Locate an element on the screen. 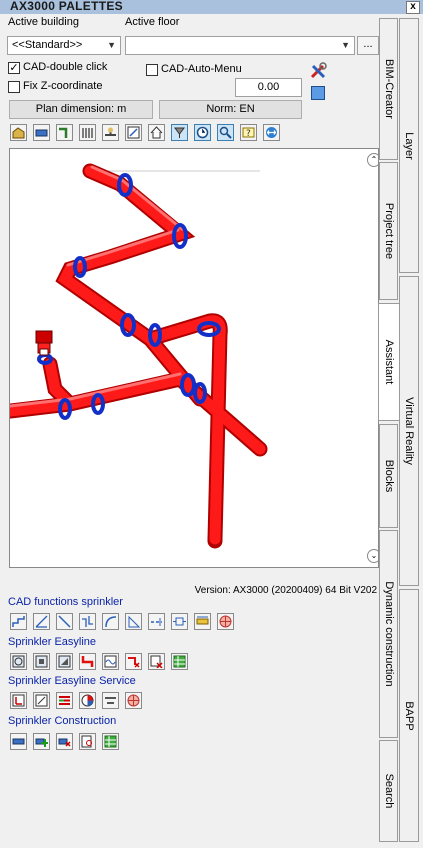 The image size is (423, 848). cad-double-click-label: CAD-double click is located at coordinates (65, 67).